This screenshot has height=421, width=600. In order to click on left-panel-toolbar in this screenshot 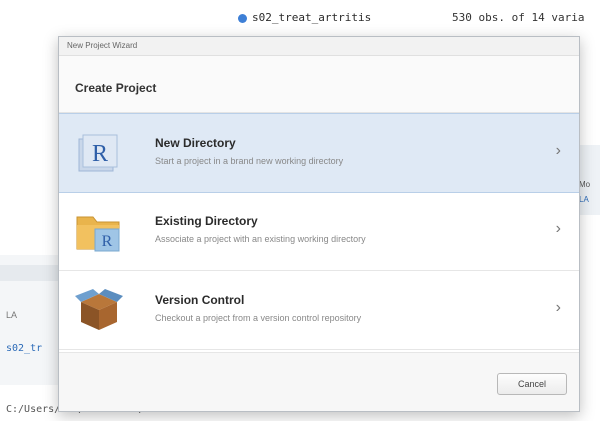, I will do `click(30, 273)`.